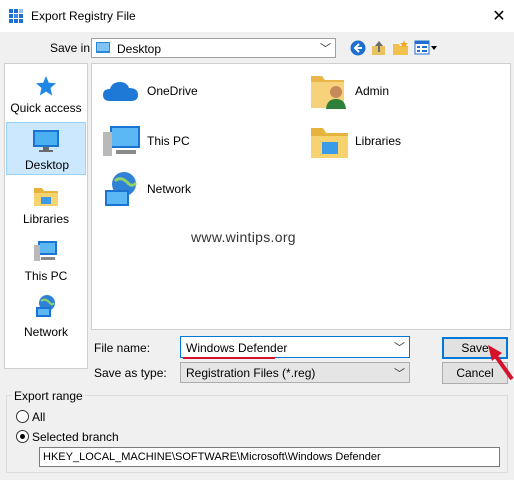  What do you see at coordinates (401, 48) in the screenshot?
I see `new-folder-icon` at bounding box center [401, 48].